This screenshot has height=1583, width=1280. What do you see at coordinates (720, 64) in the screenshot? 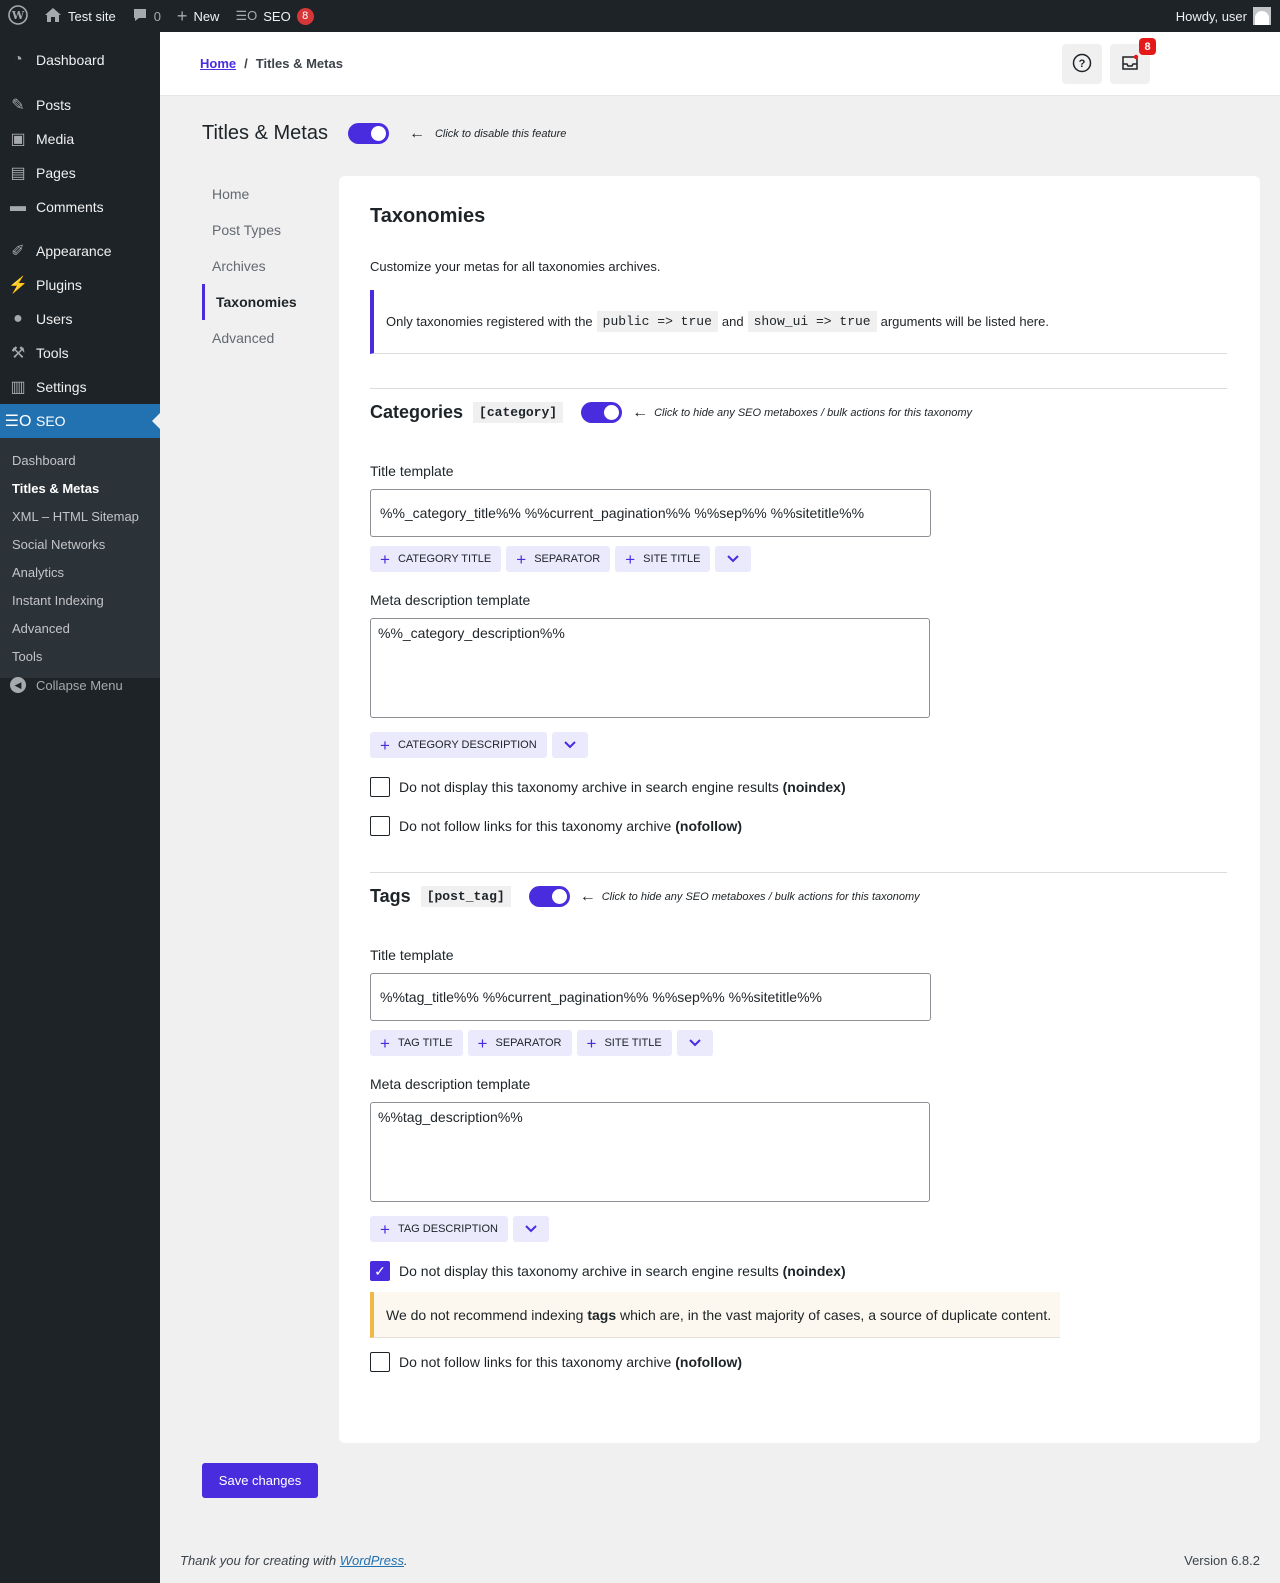
I see `plugin-header: Home / Titles & Metas ? 8` at bounding box center [720, 64].